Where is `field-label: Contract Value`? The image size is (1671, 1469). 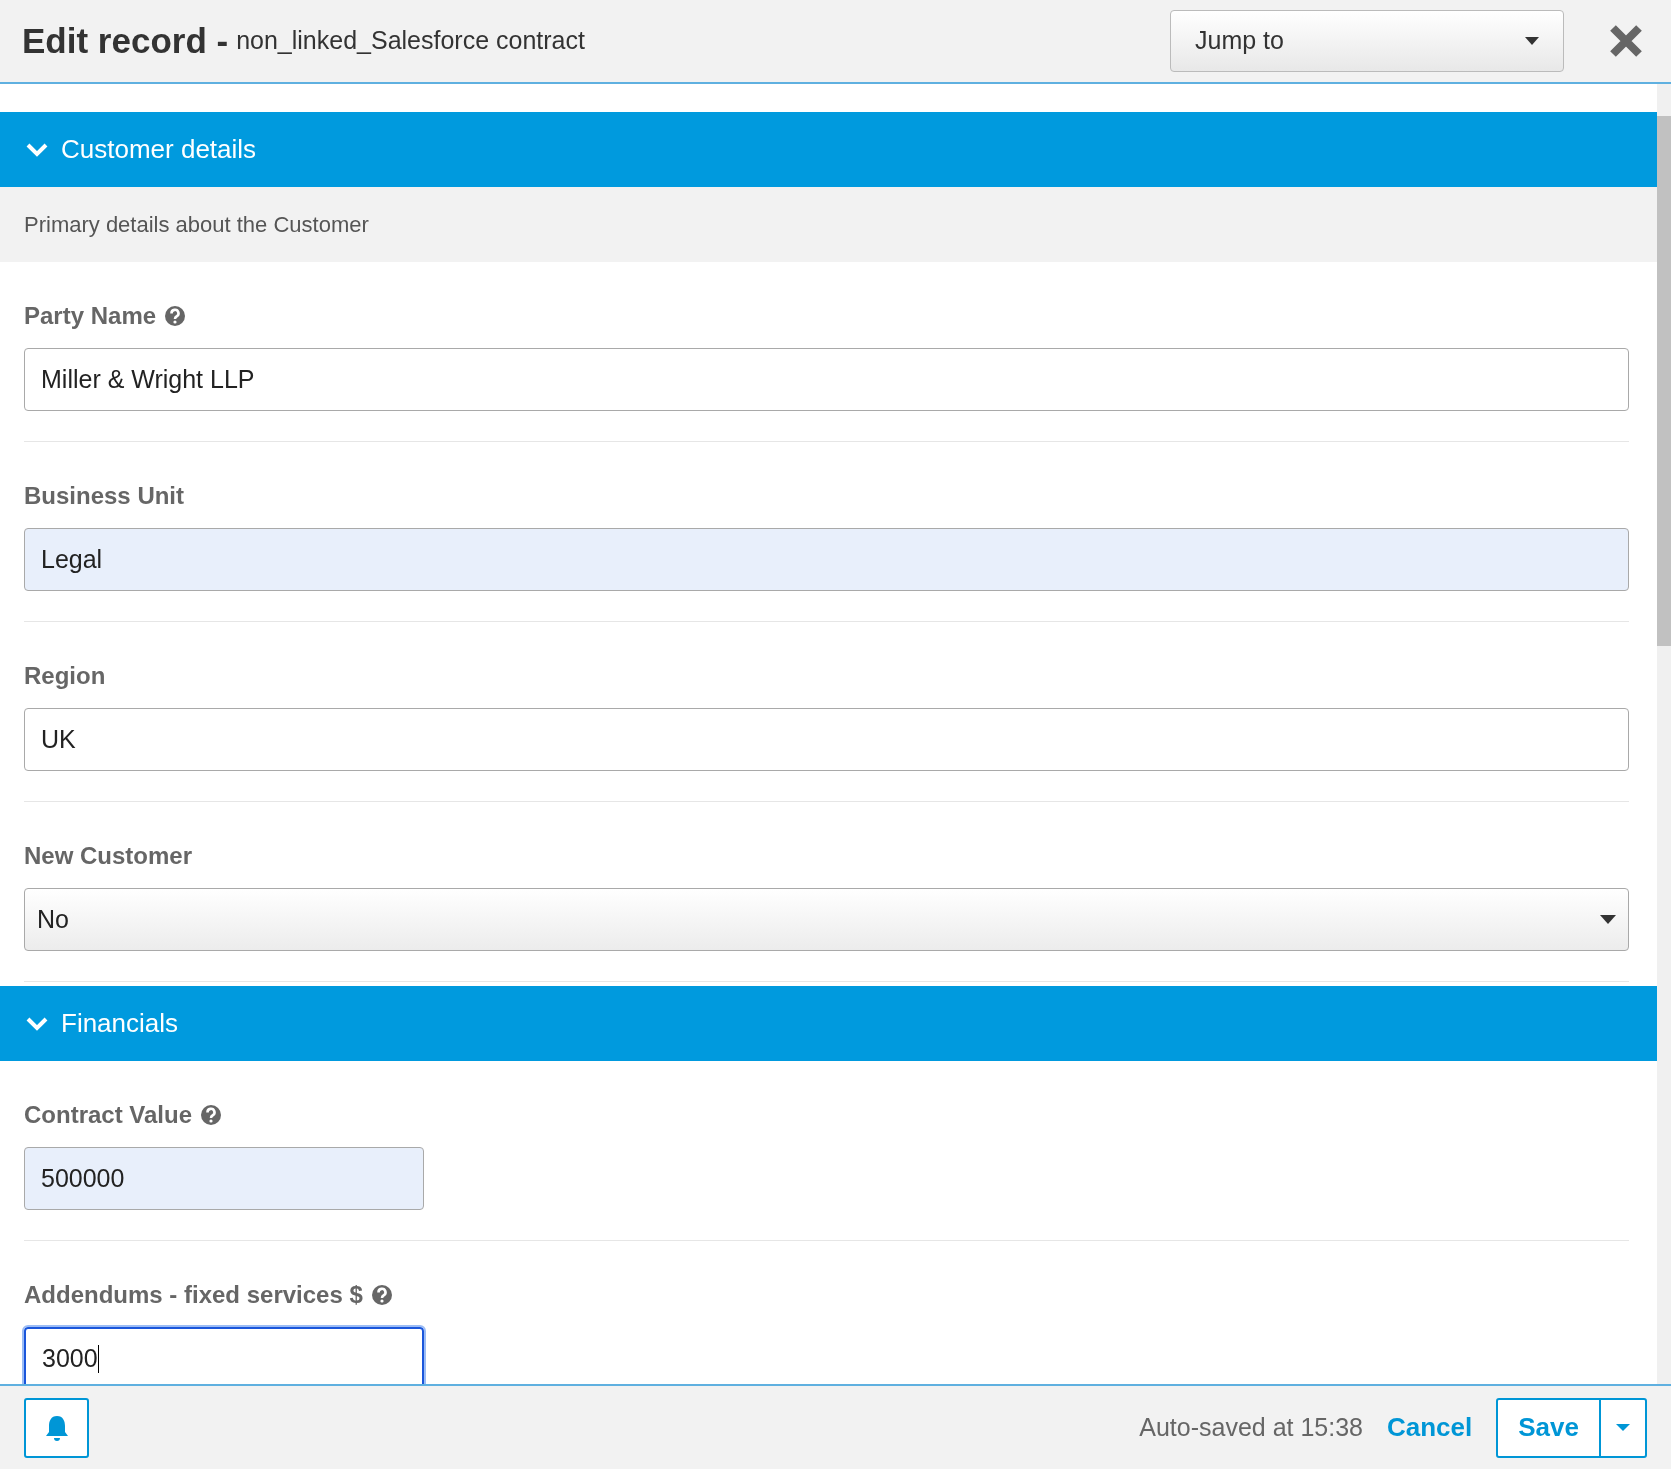
field-label: Contract Value is located at coordinates (108, 1115).